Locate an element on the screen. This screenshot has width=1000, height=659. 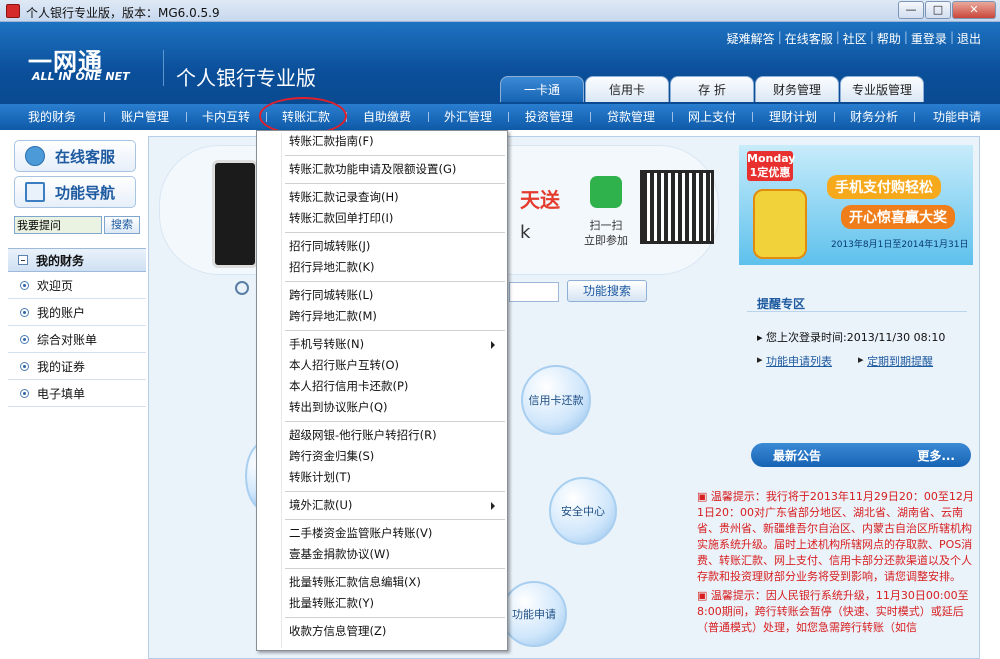
question-input is located at coordinates (58, 225).